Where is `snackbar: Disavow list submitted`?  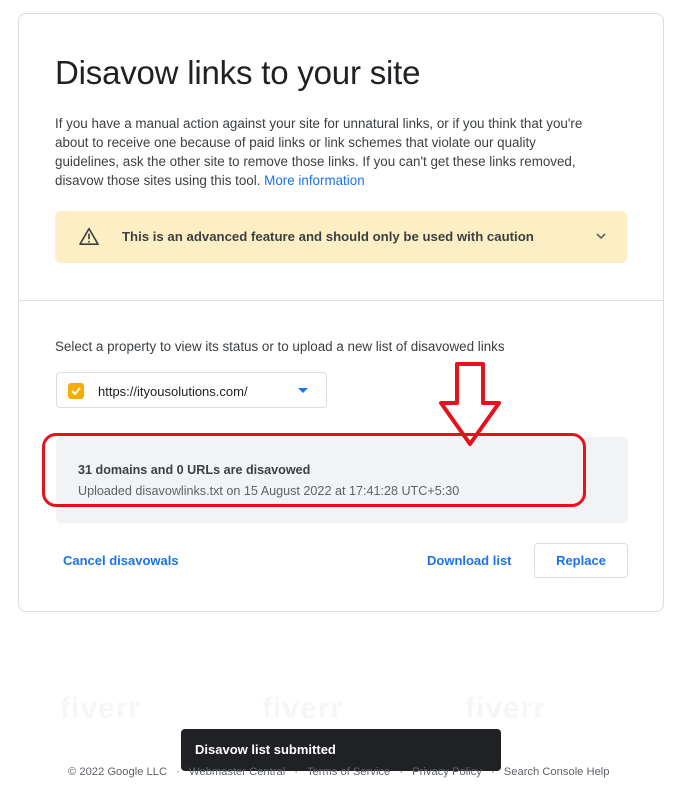
snackbar: Disavow list submitted is located at coordinates (341, 750).